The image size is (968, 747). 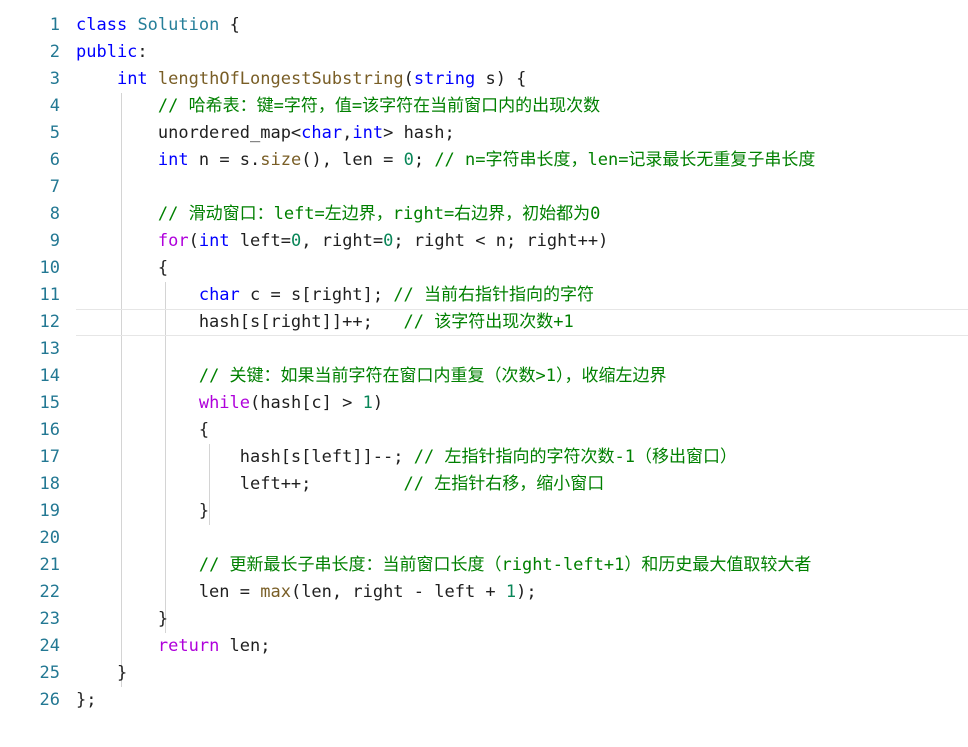 What do you see at coordinates (49, 538) in the screenshot?
I see `line-number: 20` at bounding box center [49, 538].